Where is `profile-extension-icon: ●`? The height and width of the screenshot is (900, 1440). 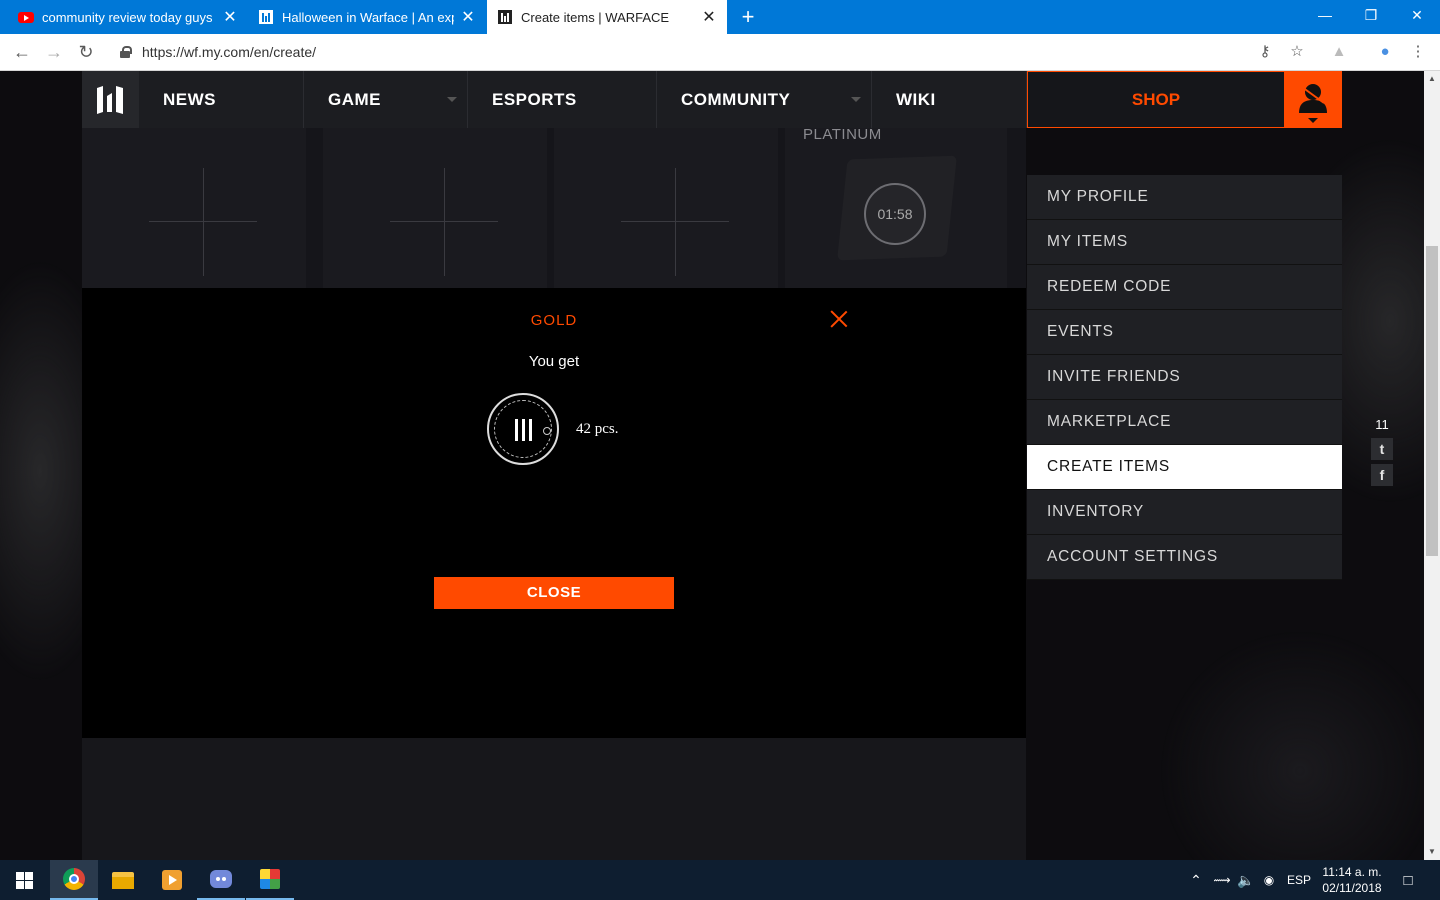 profile-extension-icon: ● is located at coordinates (1385, 52).